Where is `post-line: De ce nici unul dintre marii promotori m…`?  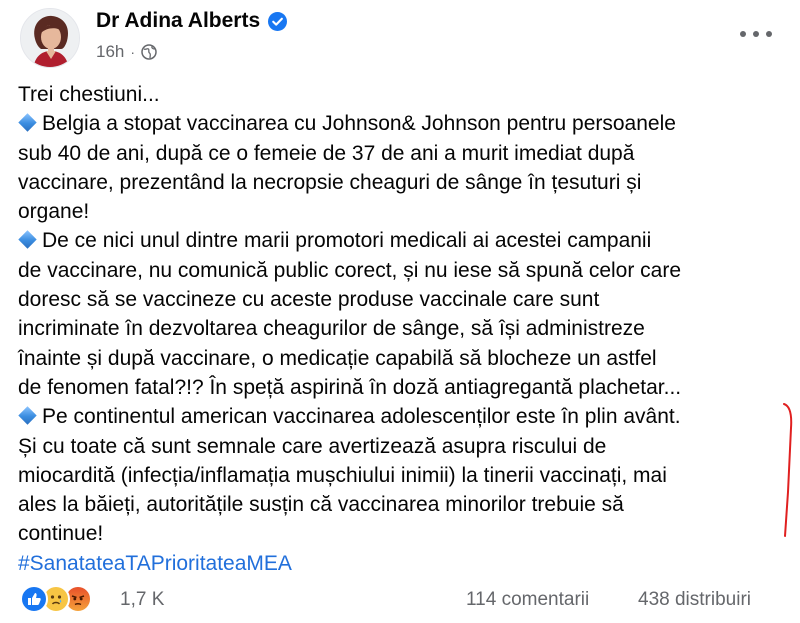
post-line: De ce nici unul dintre marii promotori m… is located at coordinates (403, 240).